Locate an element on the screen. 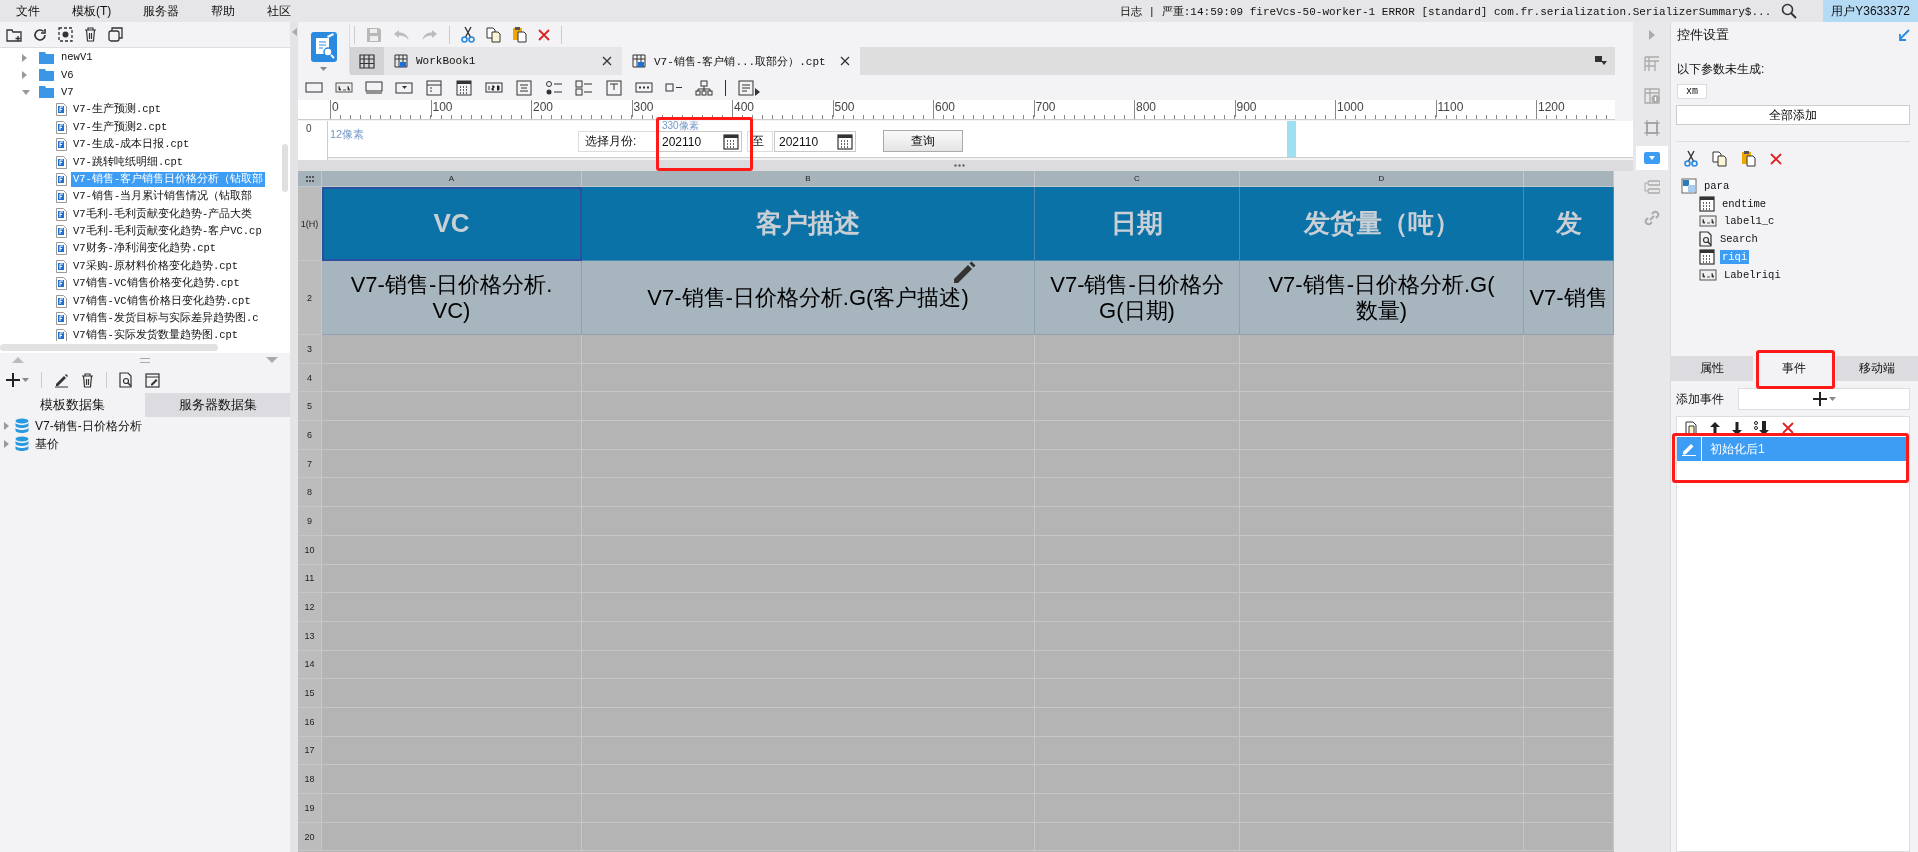 The width and height of the screenshot is (1918, 852). move-down-icon is located at coordinates (1737, 428).